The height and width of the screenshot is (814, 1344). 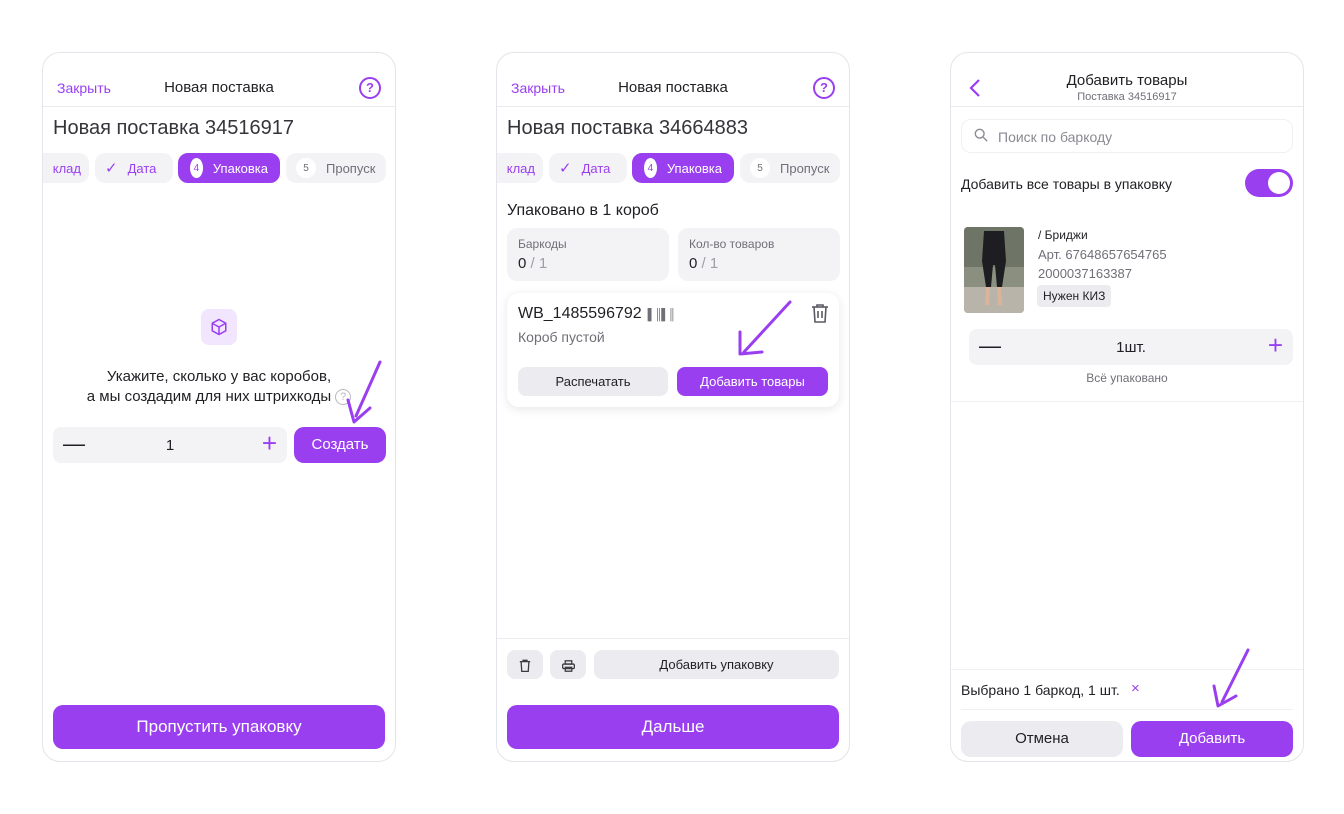 I want to click on search-placeholder: Поиск по баркоду, so click(x=1055, y=137).